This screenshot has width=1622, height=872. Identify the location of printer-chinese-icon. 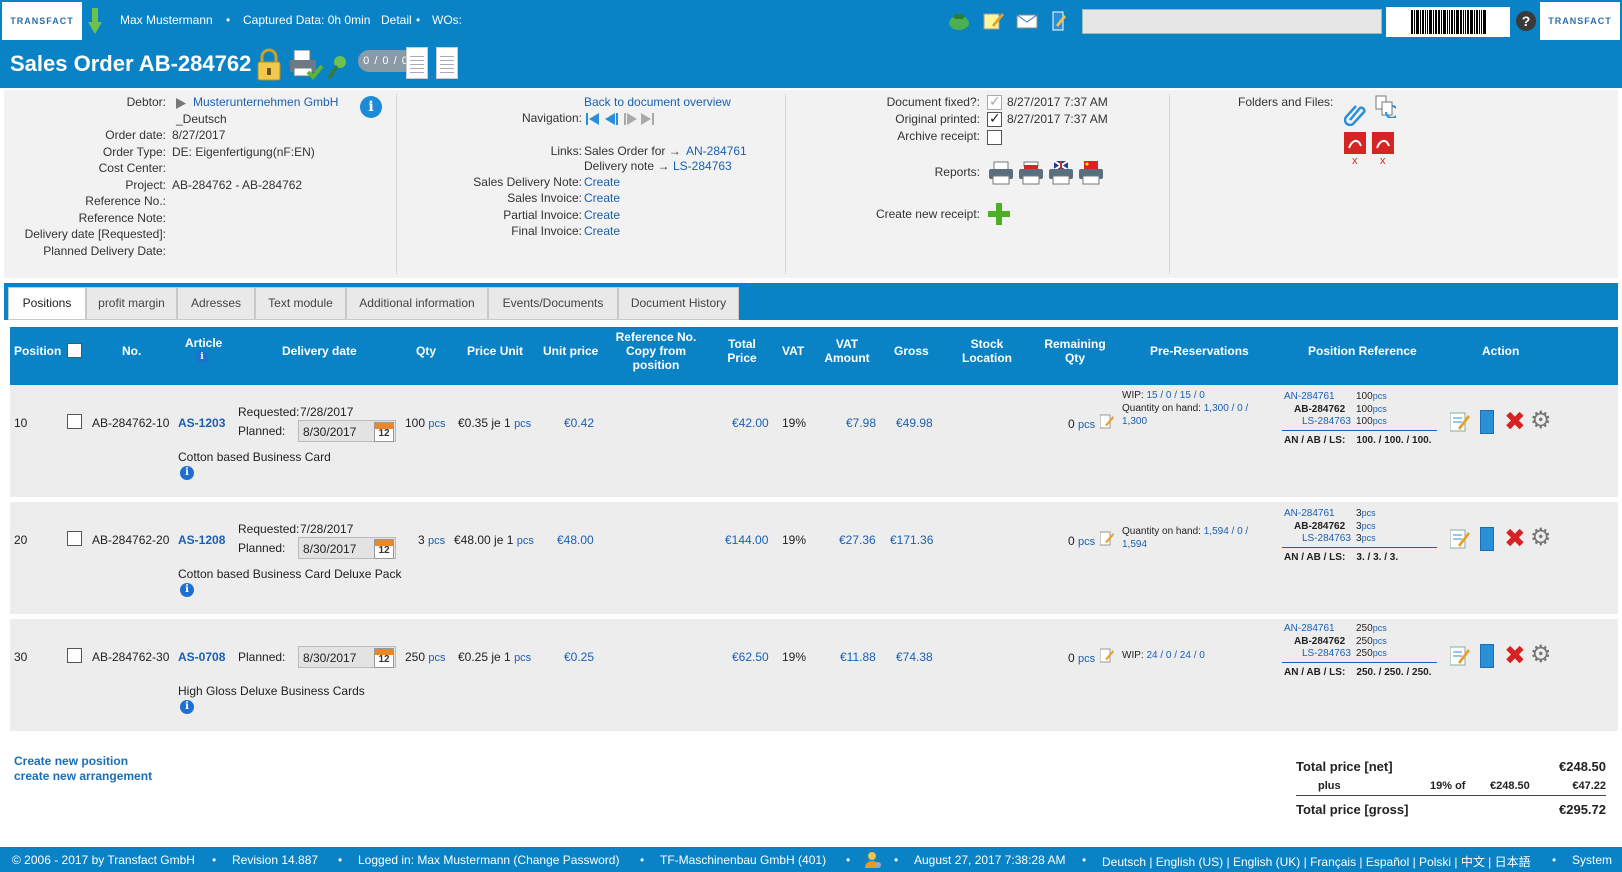
(1091, 173).